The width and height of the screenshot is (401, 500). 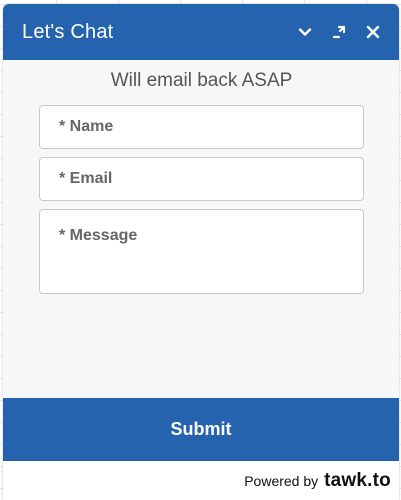 I want to click on name-placeholder: * Name, so click(x=86, y=126).